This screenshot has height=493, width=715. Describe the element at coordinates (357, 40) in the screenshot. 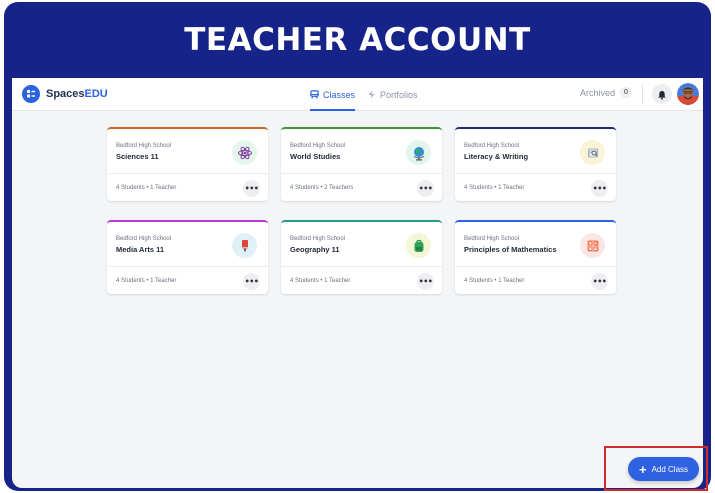

I see `banner-title: TEACHER ACCOUNT` at that location.